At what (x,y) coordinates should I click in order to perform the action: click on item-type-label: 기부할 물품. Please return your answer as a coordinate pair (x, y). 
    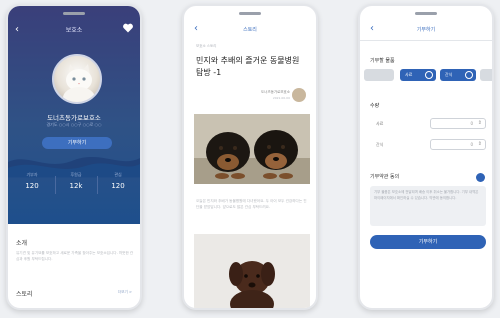
    Looking at the image, I should click on (382, 61).